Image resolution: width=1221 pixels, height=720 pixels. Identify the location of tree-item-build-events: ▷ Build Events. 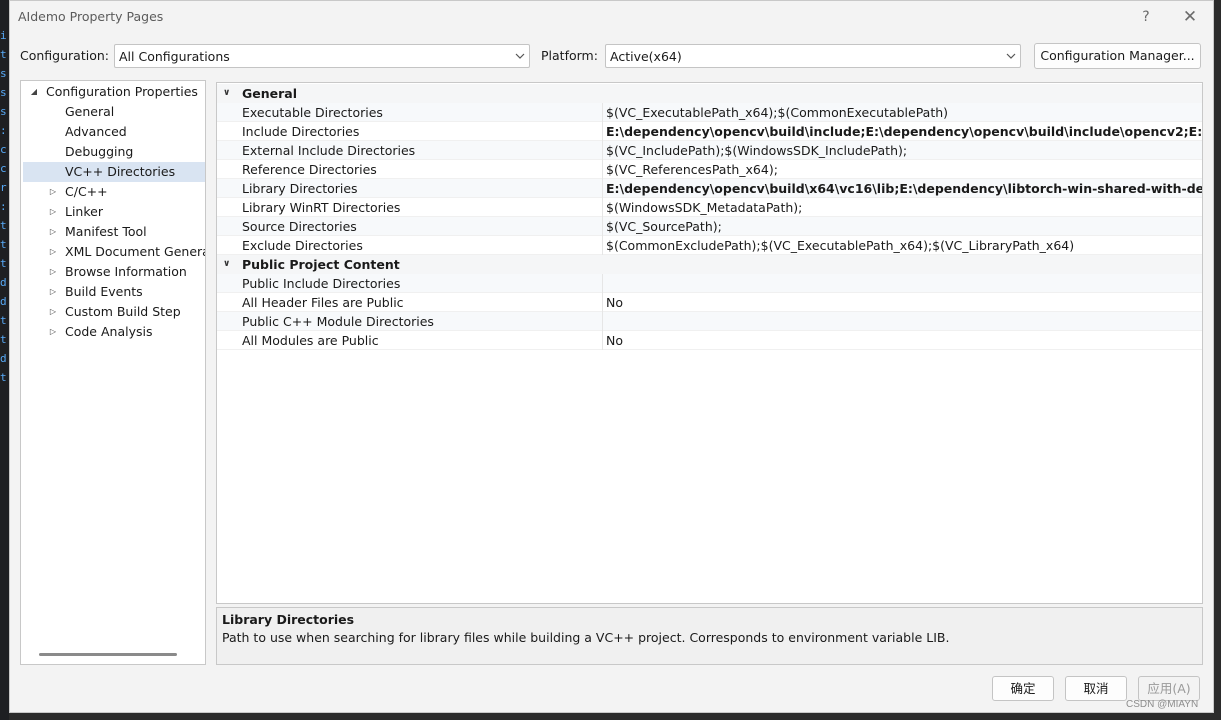
(113, 292).